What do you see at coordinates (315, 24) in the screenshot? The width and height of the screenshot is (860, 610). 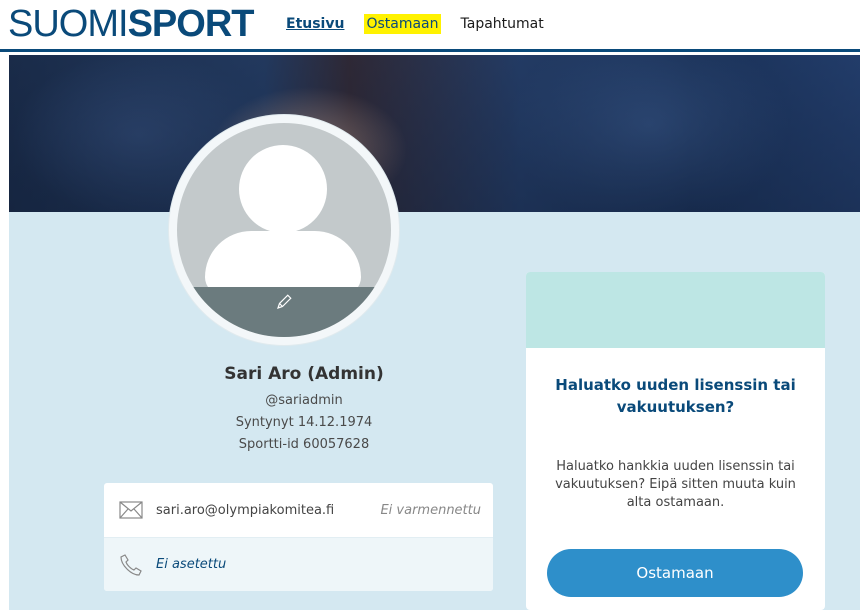 I see `nav-home-link: Etusivu` at bounding box center [315, 24].